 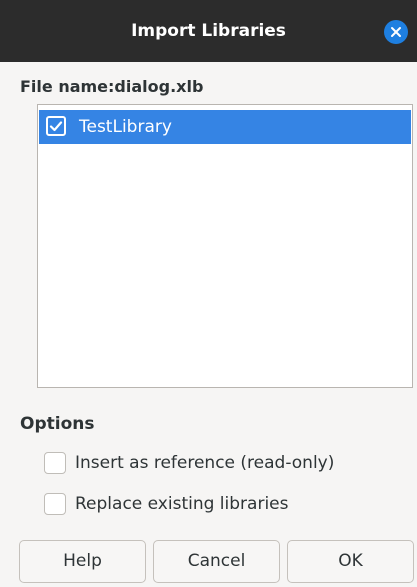 What do you see at coordinates (57, 424) in the screenshot?
I see `options-heading: Options` at bounding box center [57, 424].